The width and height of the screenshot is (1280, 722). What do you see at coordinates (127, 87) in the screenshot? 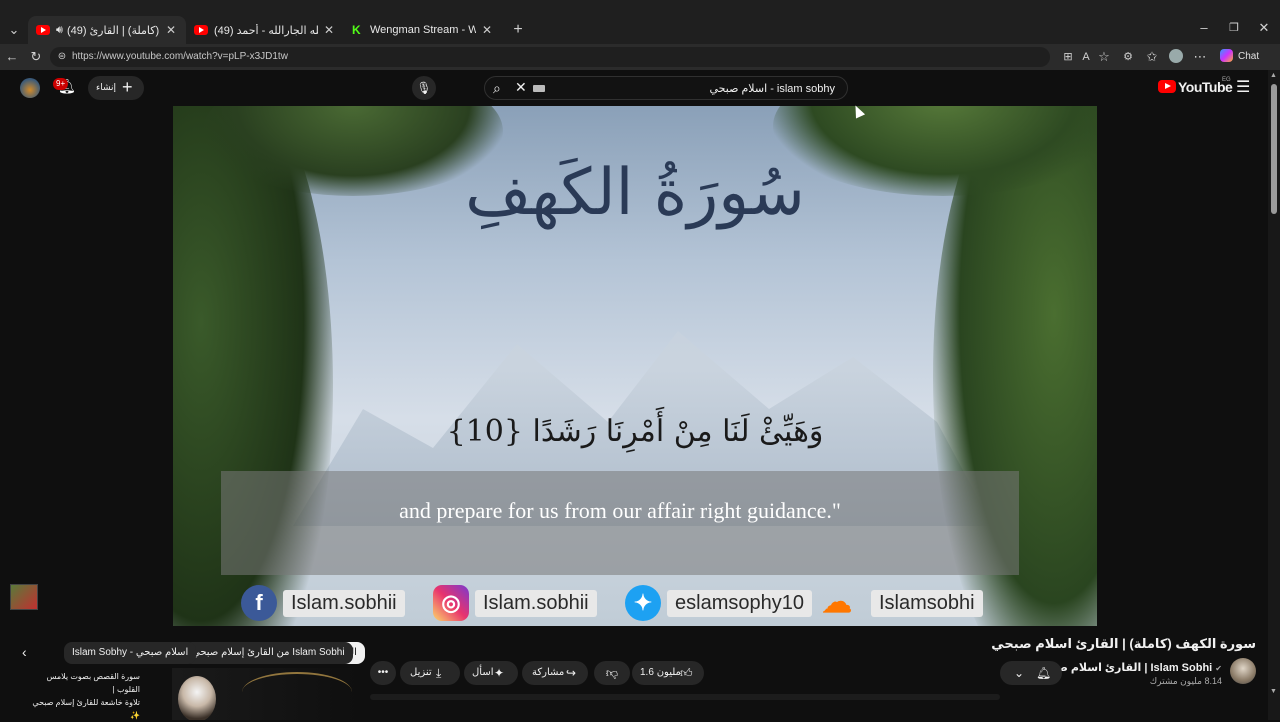
I see `plus-icon: +` at bounding box center [127, 87].